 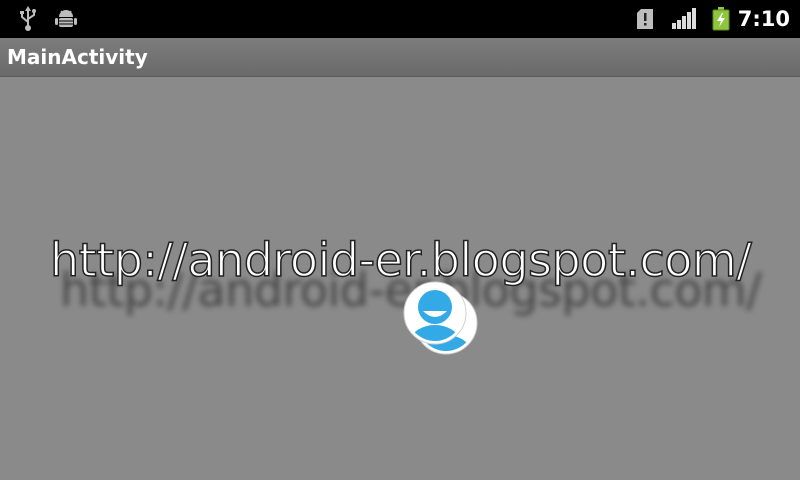 What do you see at coordinates (645, 19) in the screenshot?
I see `sd-card-icon` at bounding box center [645, 19].